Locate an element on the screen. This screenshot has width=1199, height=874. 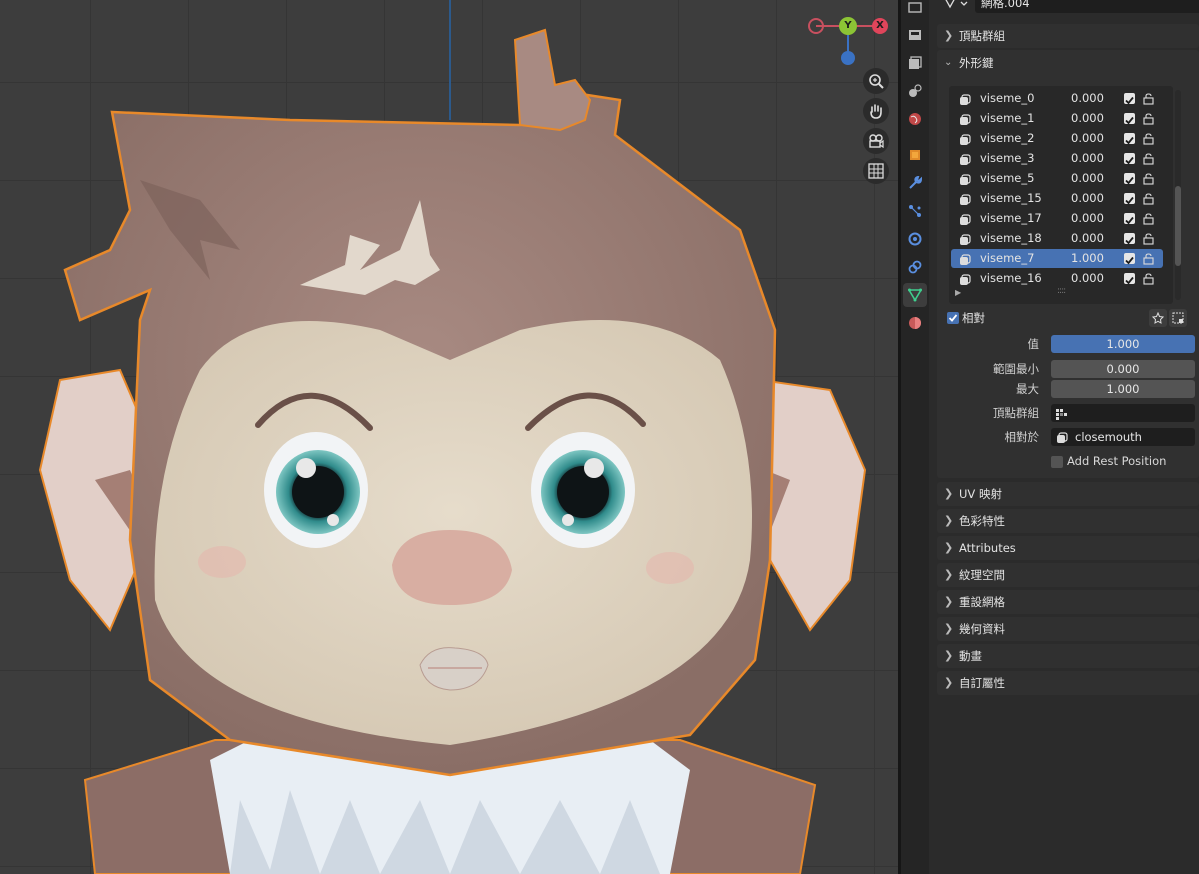
grid-icon is located at coordinates (876, 171).